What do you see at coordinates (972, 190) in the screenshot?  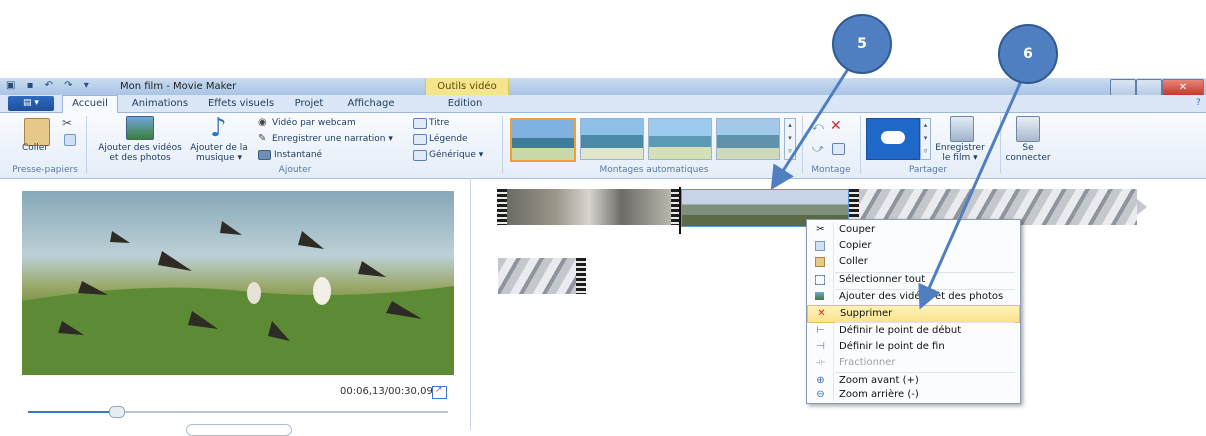 I see `callout-6-arrow` at bounding box center [972, 190].